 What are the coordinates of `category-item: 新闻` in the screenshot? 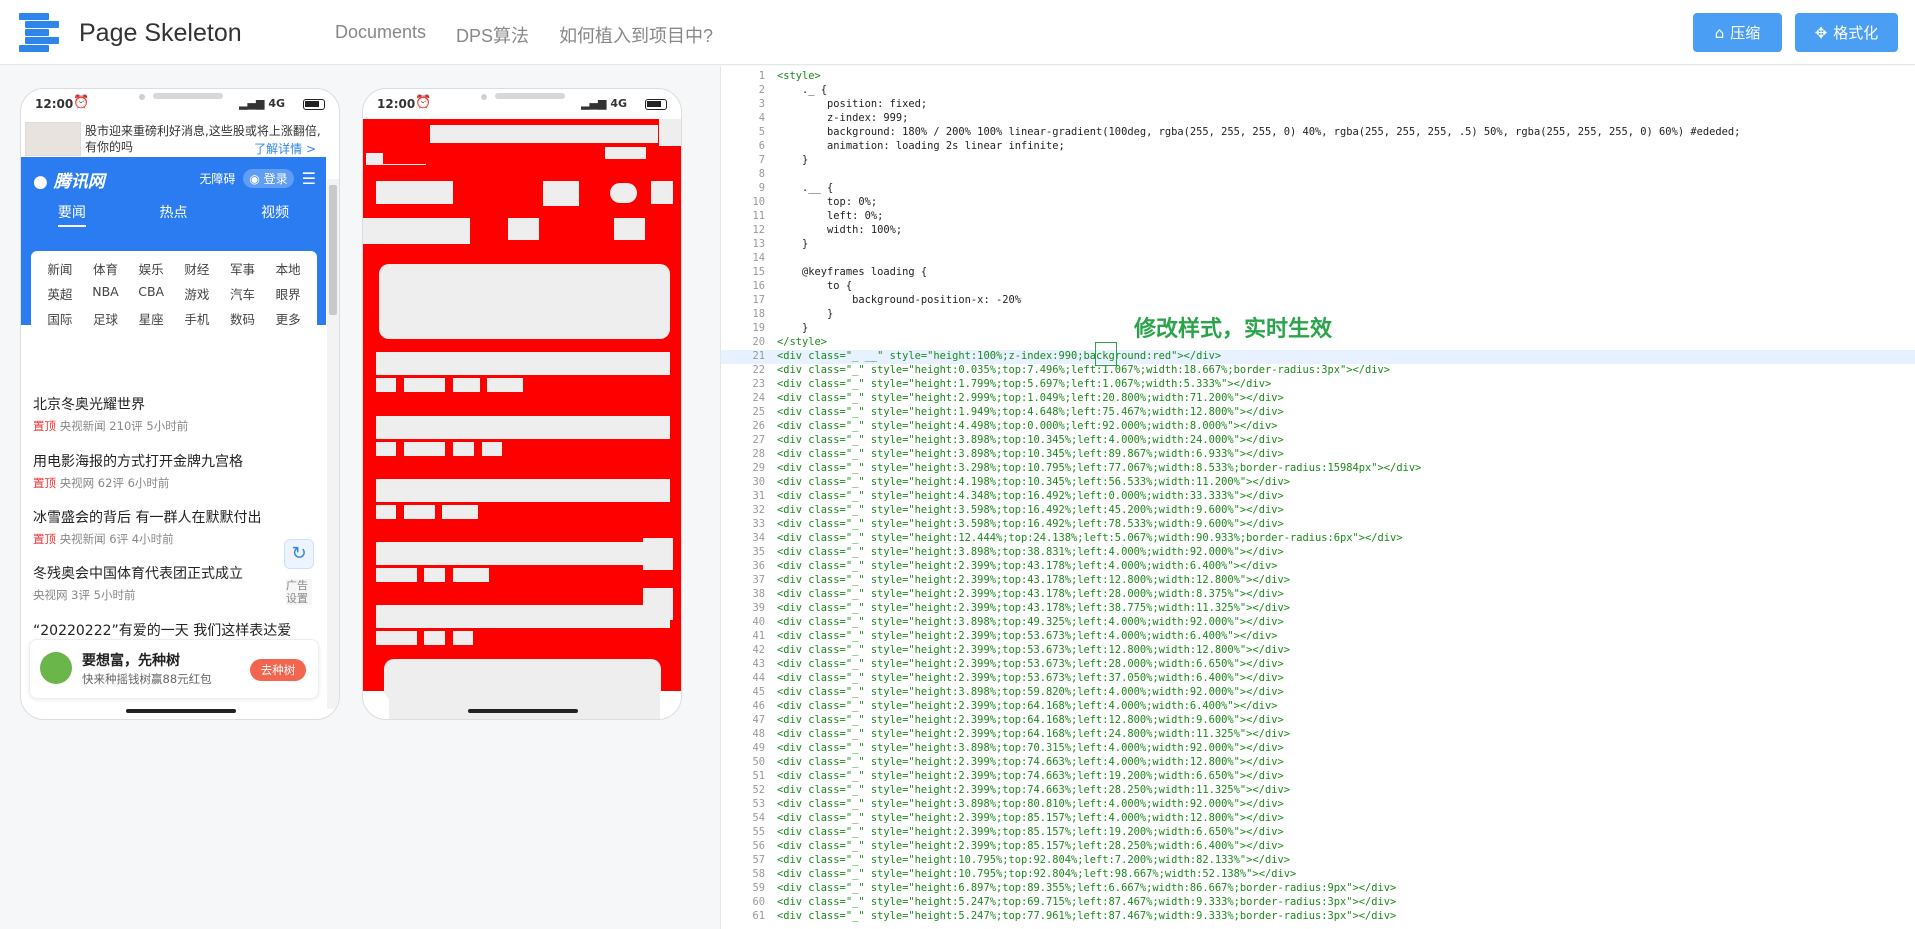 It's located at (60, 268).